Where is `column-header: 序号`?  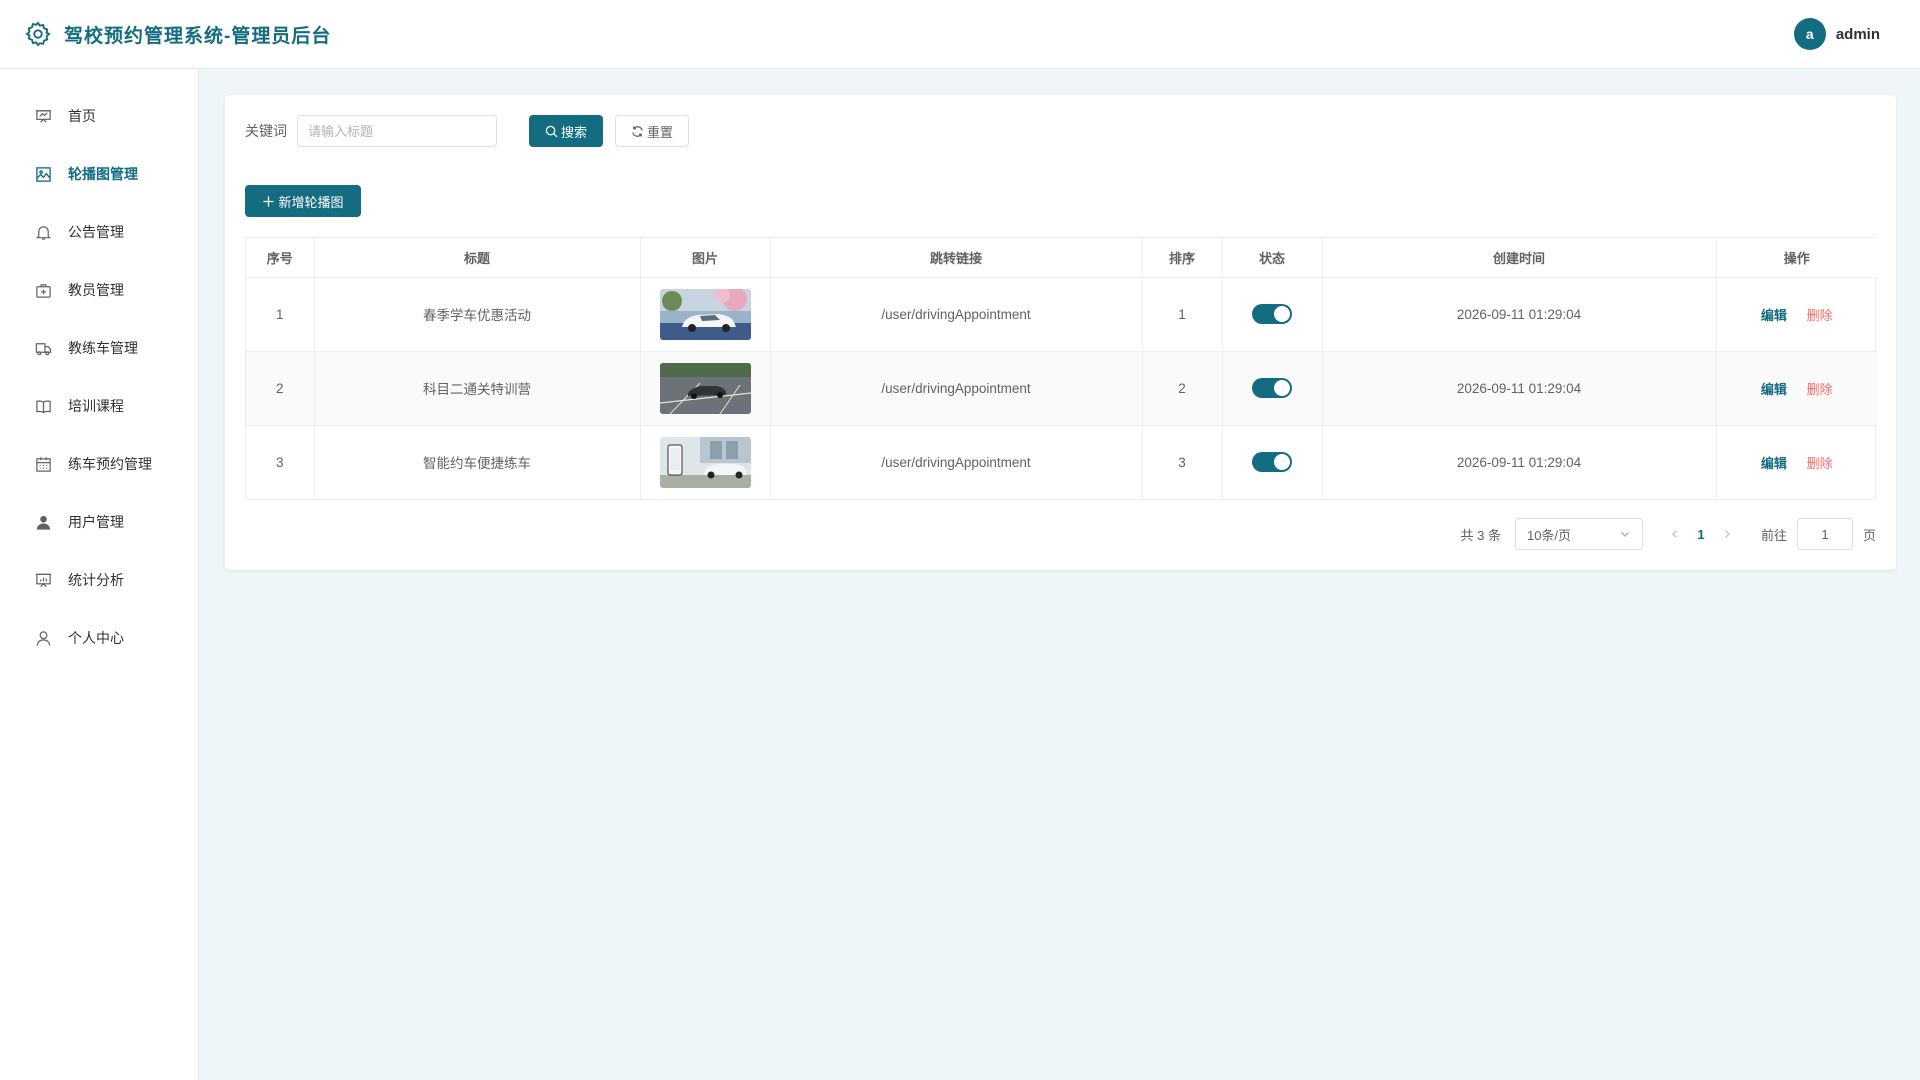
column-header: 序号 is located at coordinates (280, 258).